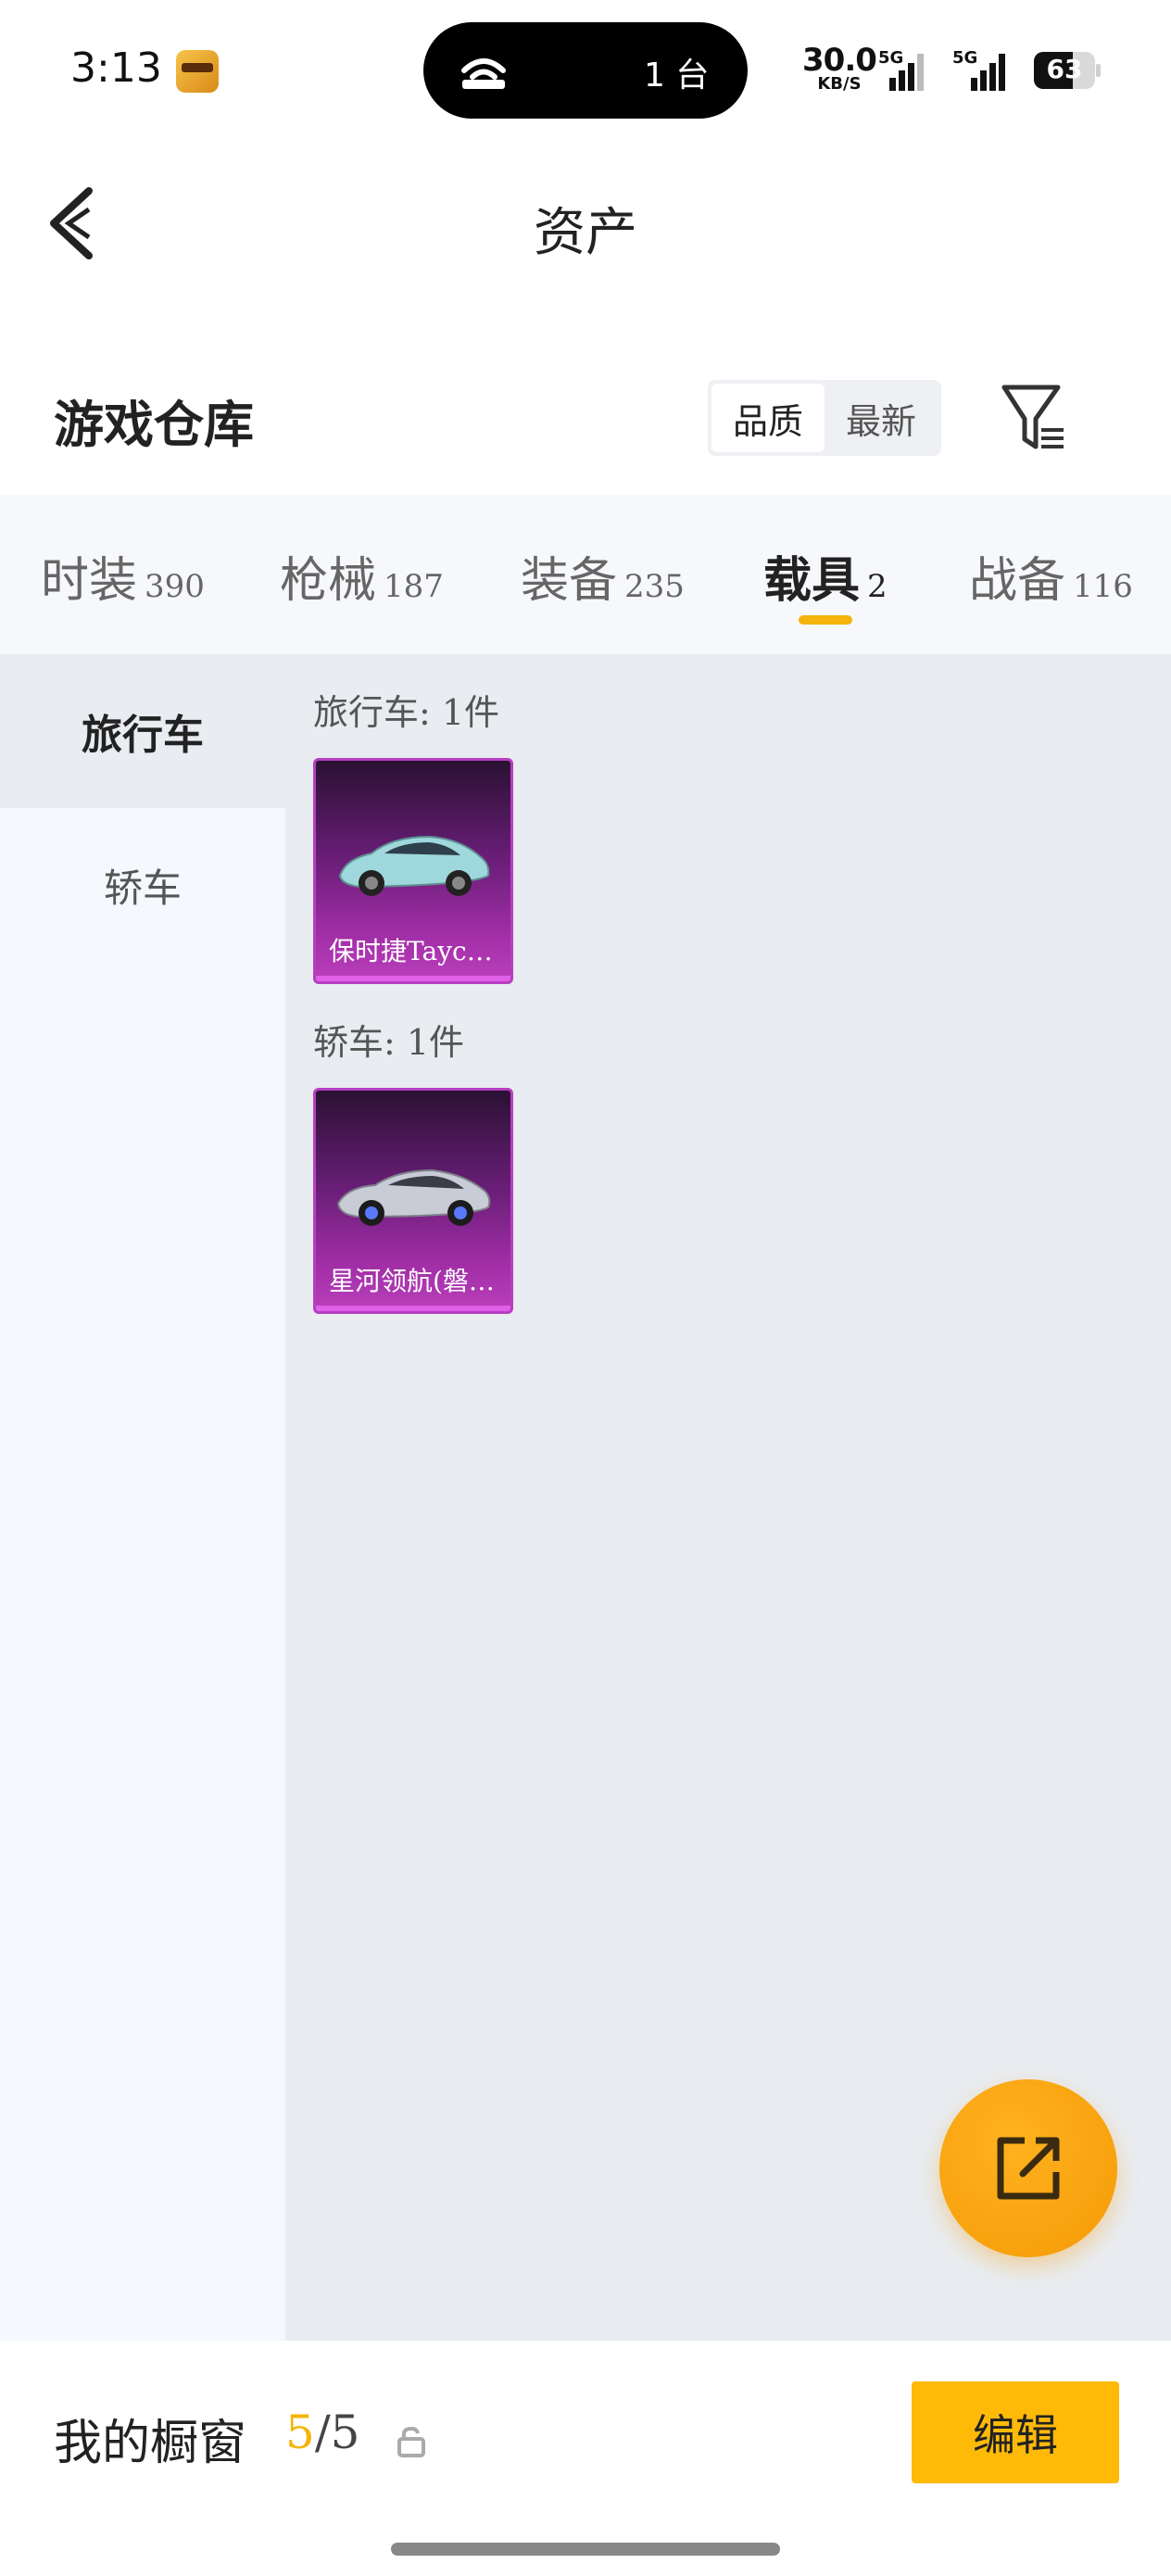 This screenshot has width=1171, height=2576. I want to click on unlock-icon, so click(412, 2442).